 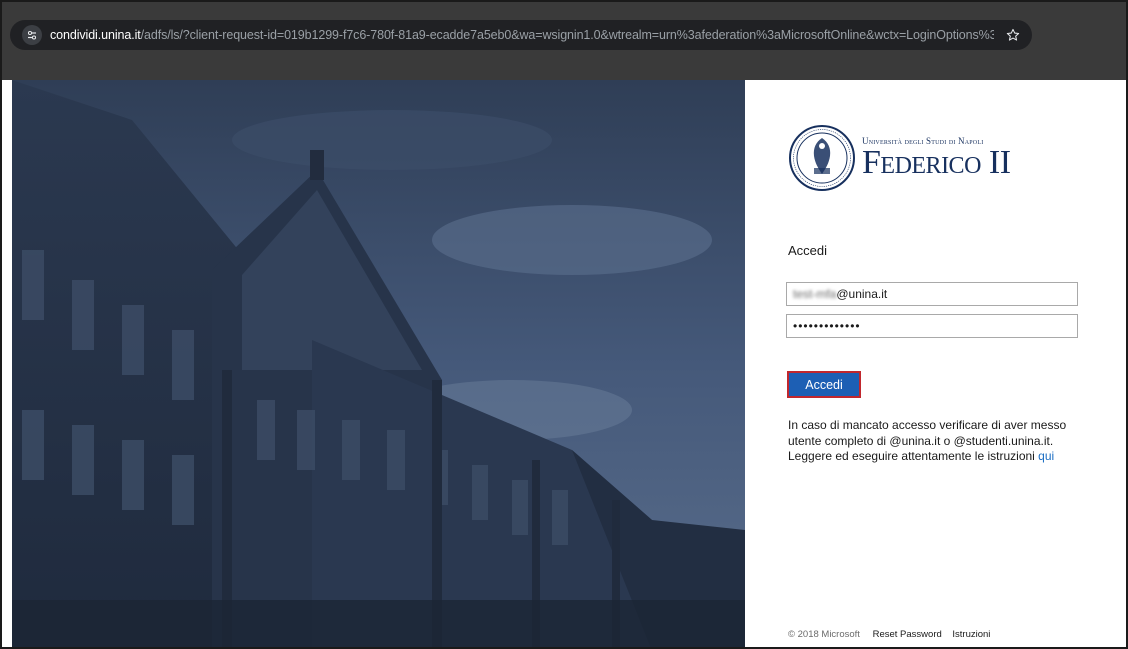 I want to click on site-info-icon, so click(x=32, y=35).